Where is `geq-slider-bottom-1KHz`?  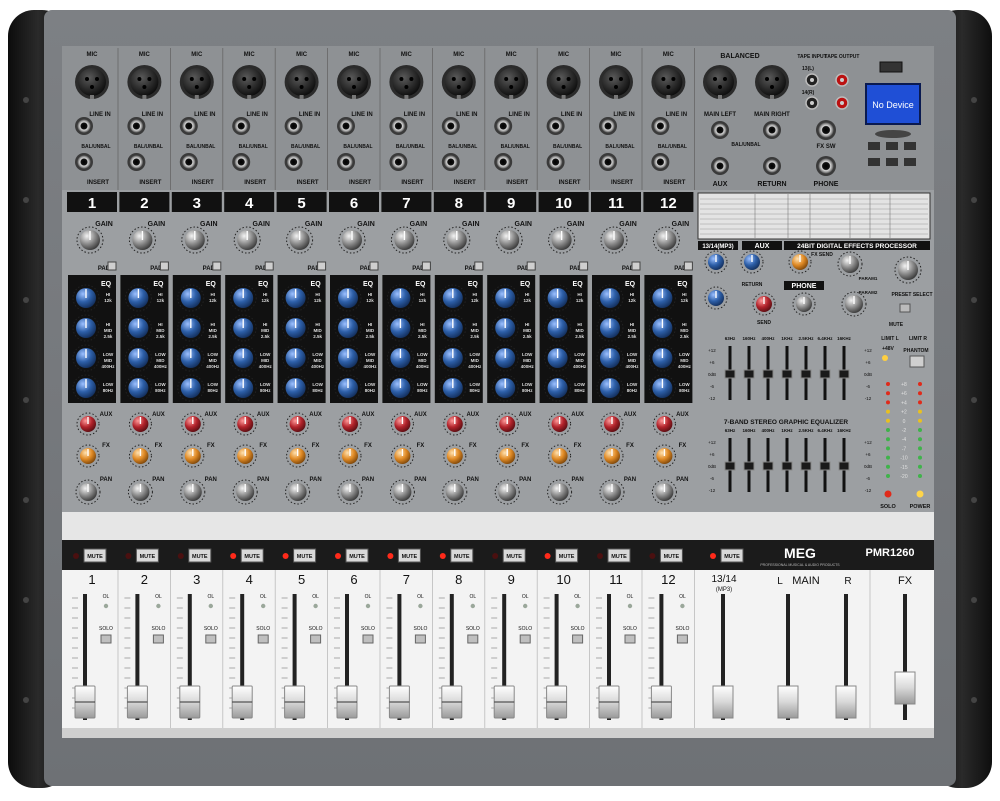 geq-slider-bottom-1KHz is located at coordinates (787, 466).